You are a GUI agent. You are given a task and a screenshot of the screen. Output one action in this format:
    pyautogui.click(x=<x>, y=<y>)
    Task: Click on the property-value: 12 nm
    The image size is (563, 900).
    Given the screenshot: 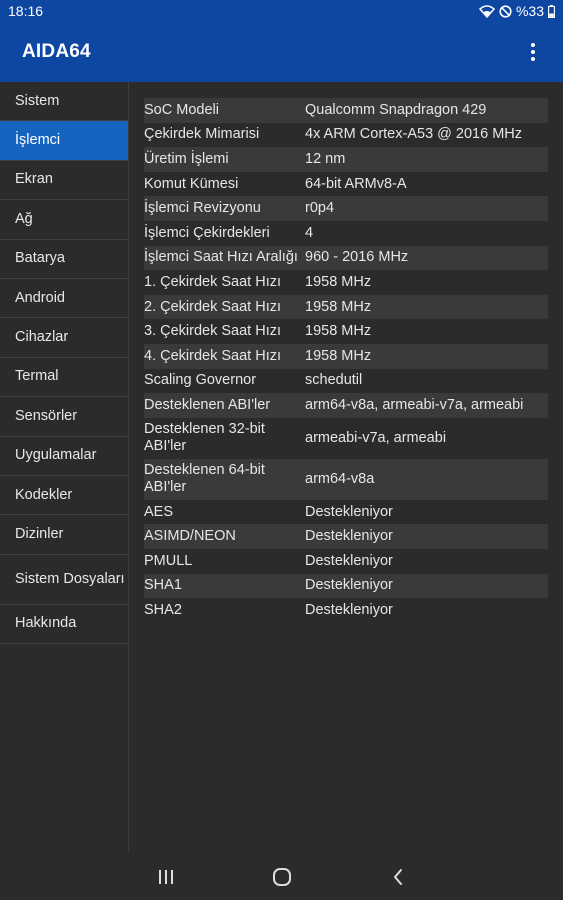 What is the action you would take?
    pyautogui.click(x=325, y=158)
    